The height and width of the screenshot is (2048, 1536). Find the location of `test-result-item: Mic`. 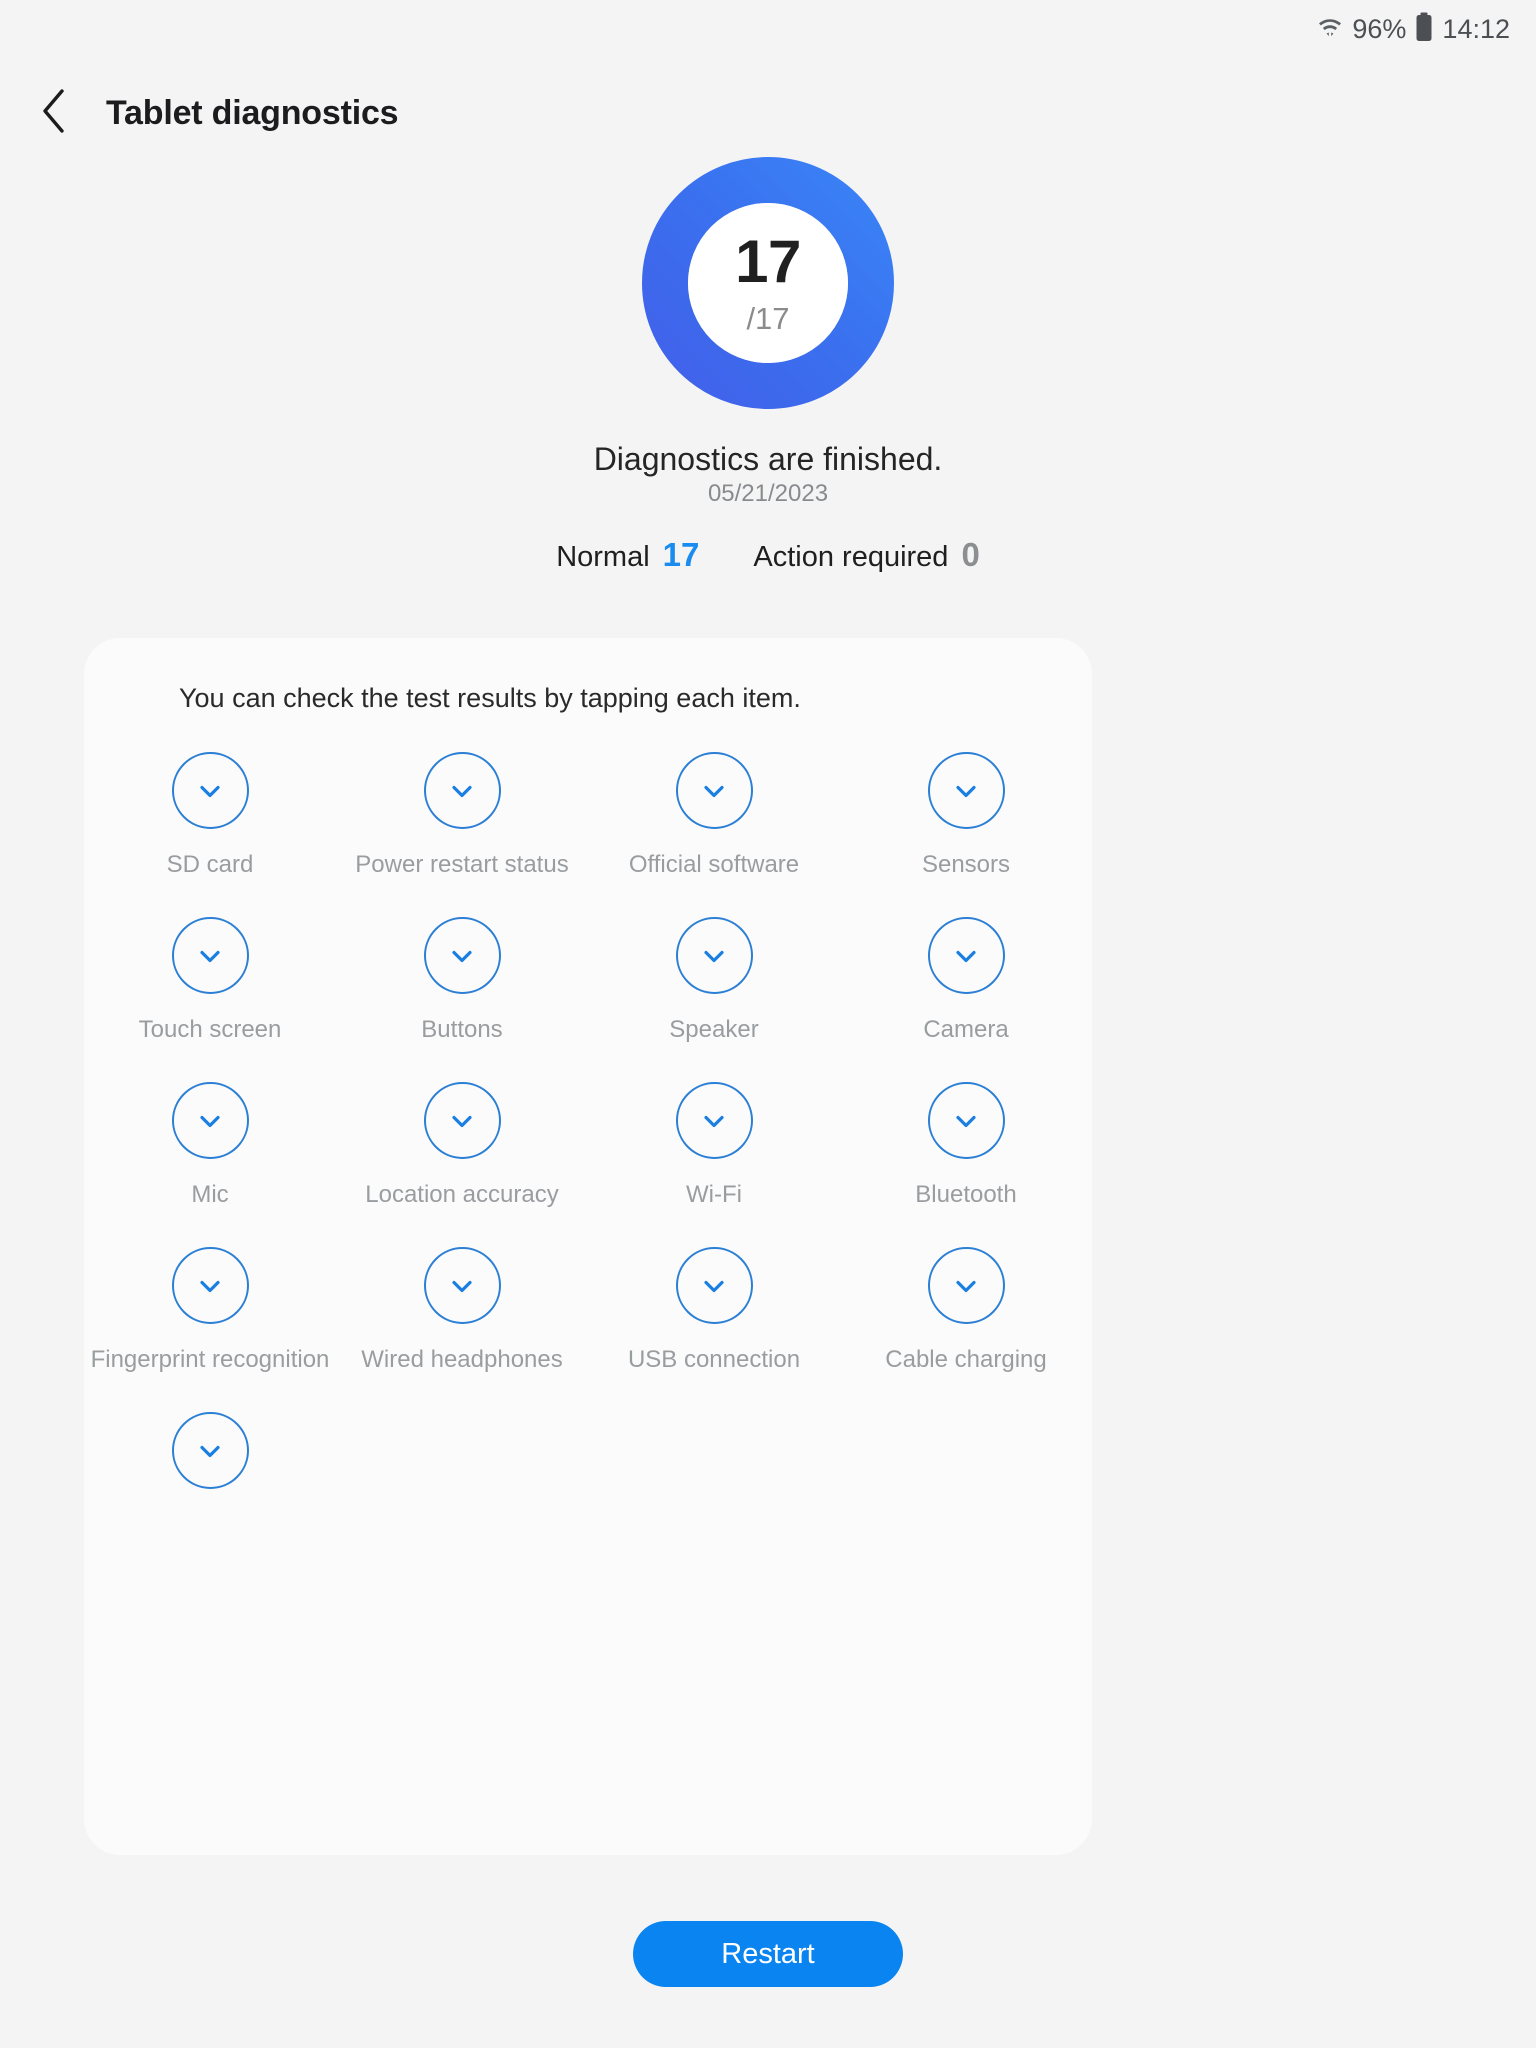

test-result-item: Mic is located at coordinates (210, 1152).